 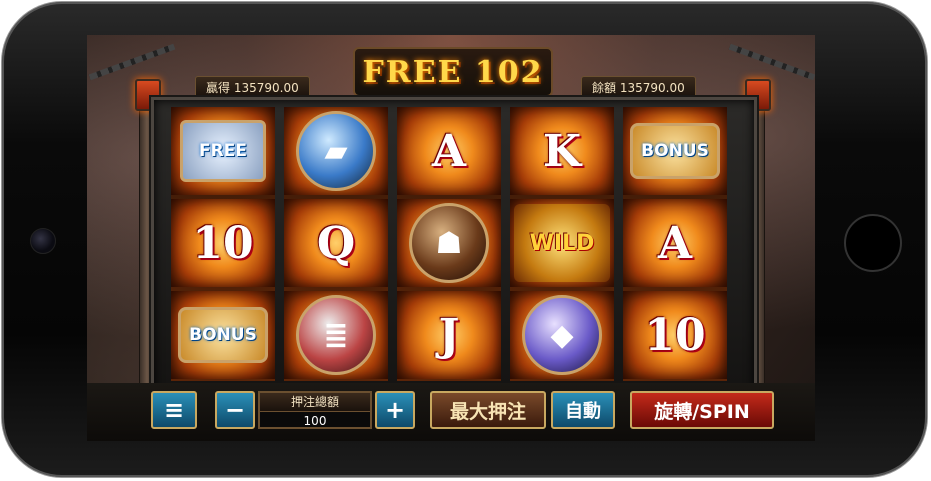 I want to click on auto-spin-button: 自動, so click(x=583, y=410).